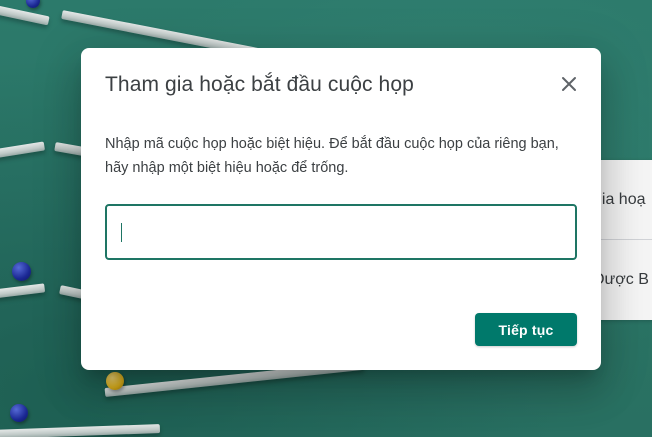  I want to click on close-button, so click(569, 84).